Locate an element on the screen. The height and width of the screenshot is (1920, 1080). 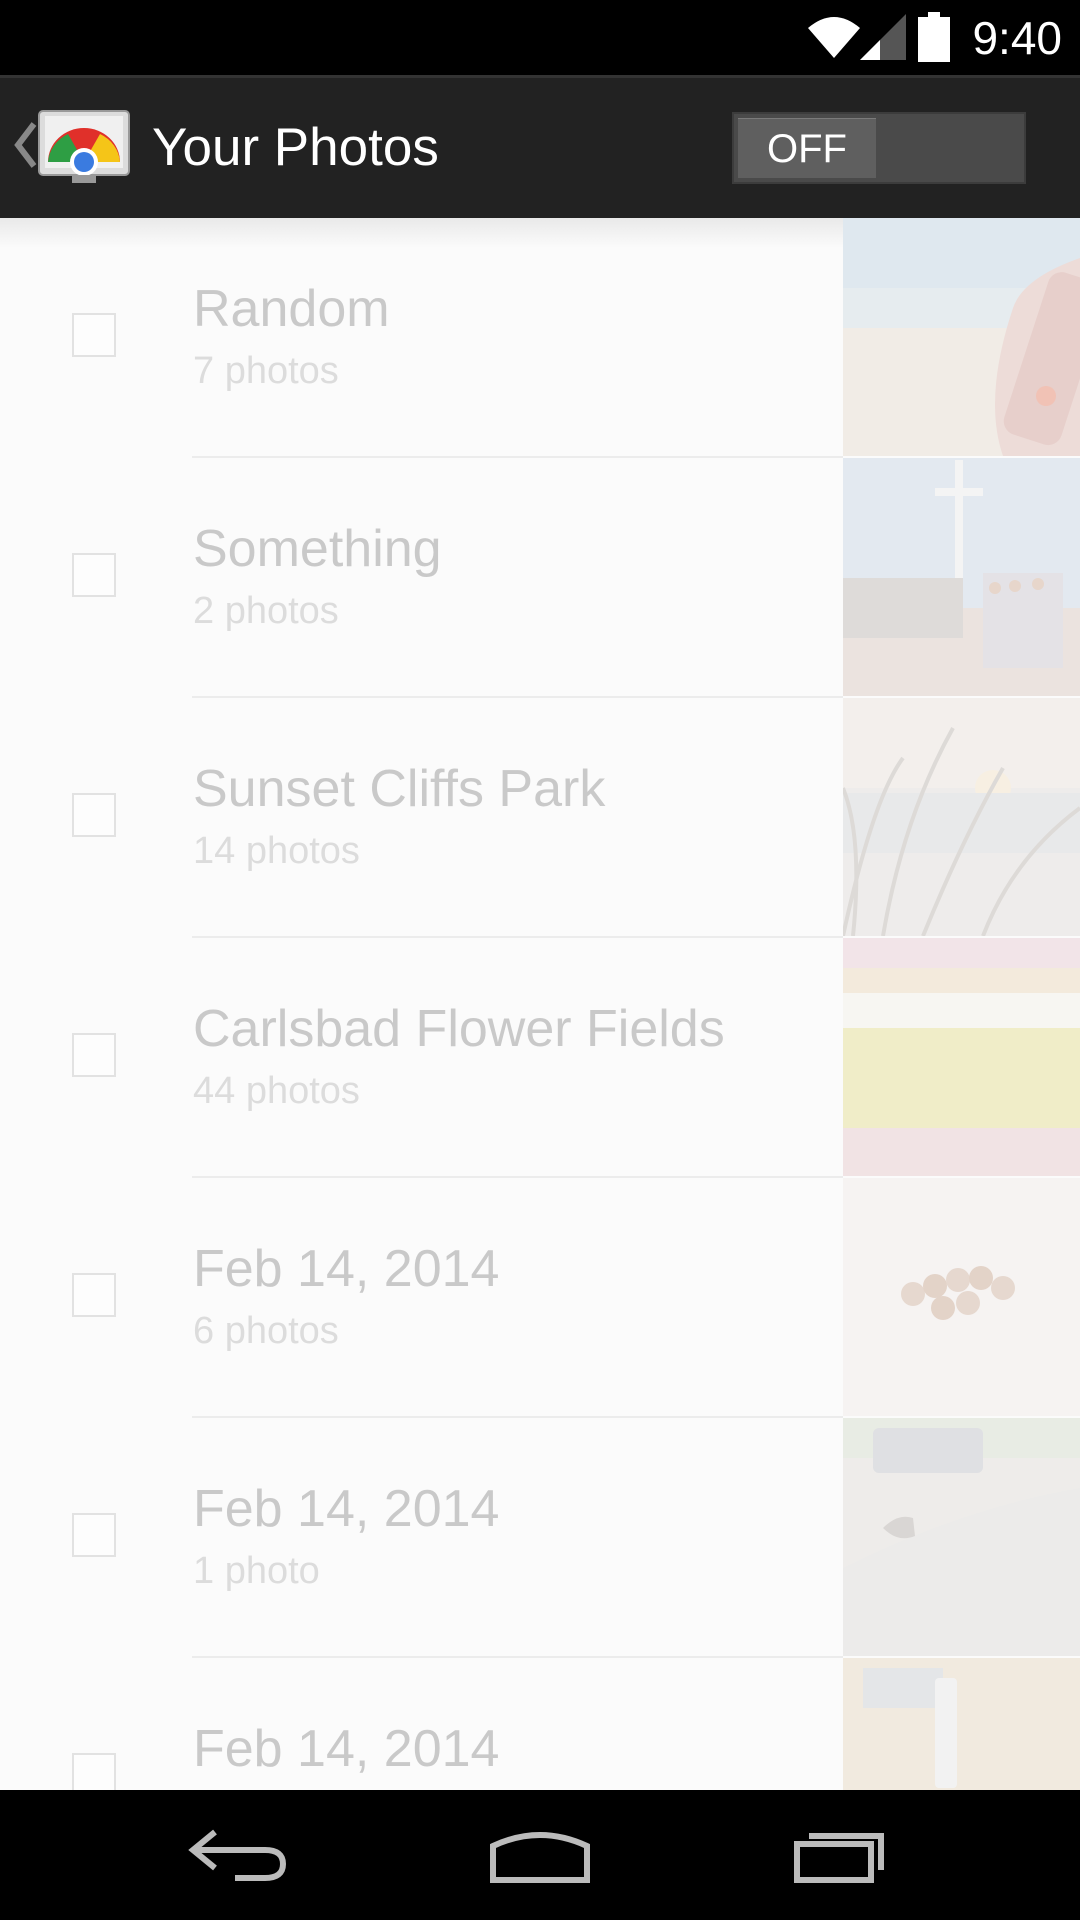
status-time: 9:40 is located at coordinates (1017, 38).